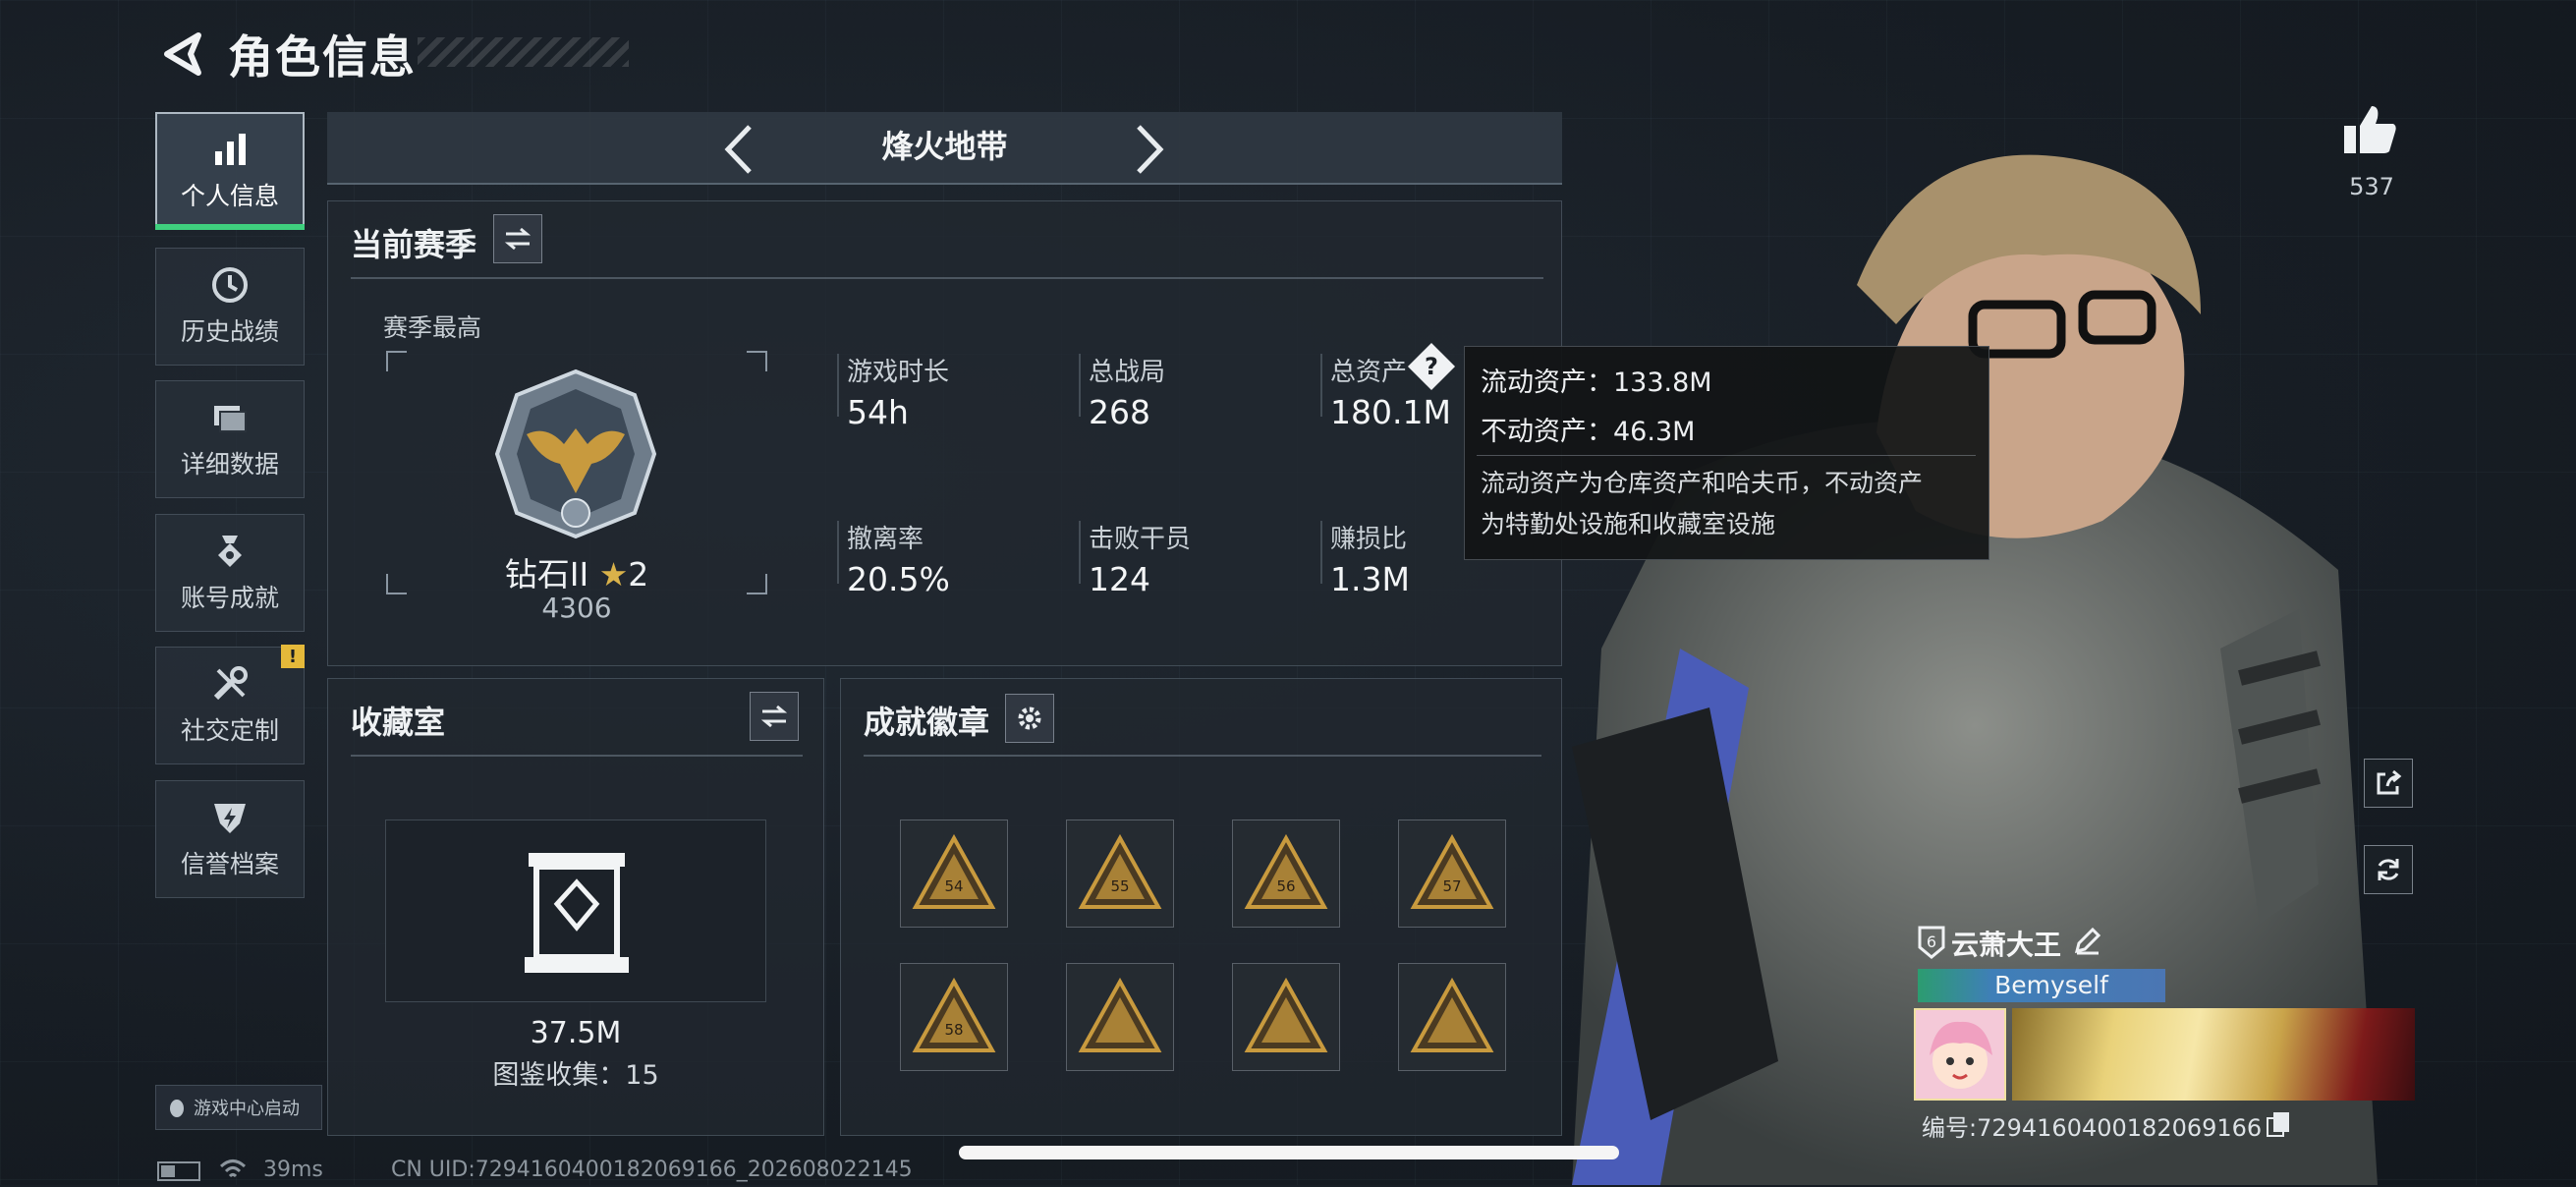  Describe the element at coordinates (1628, 524) in the screenshot. I see `tooltip-desc-line2: 为特勤处设施和收藏室设施` at that location.